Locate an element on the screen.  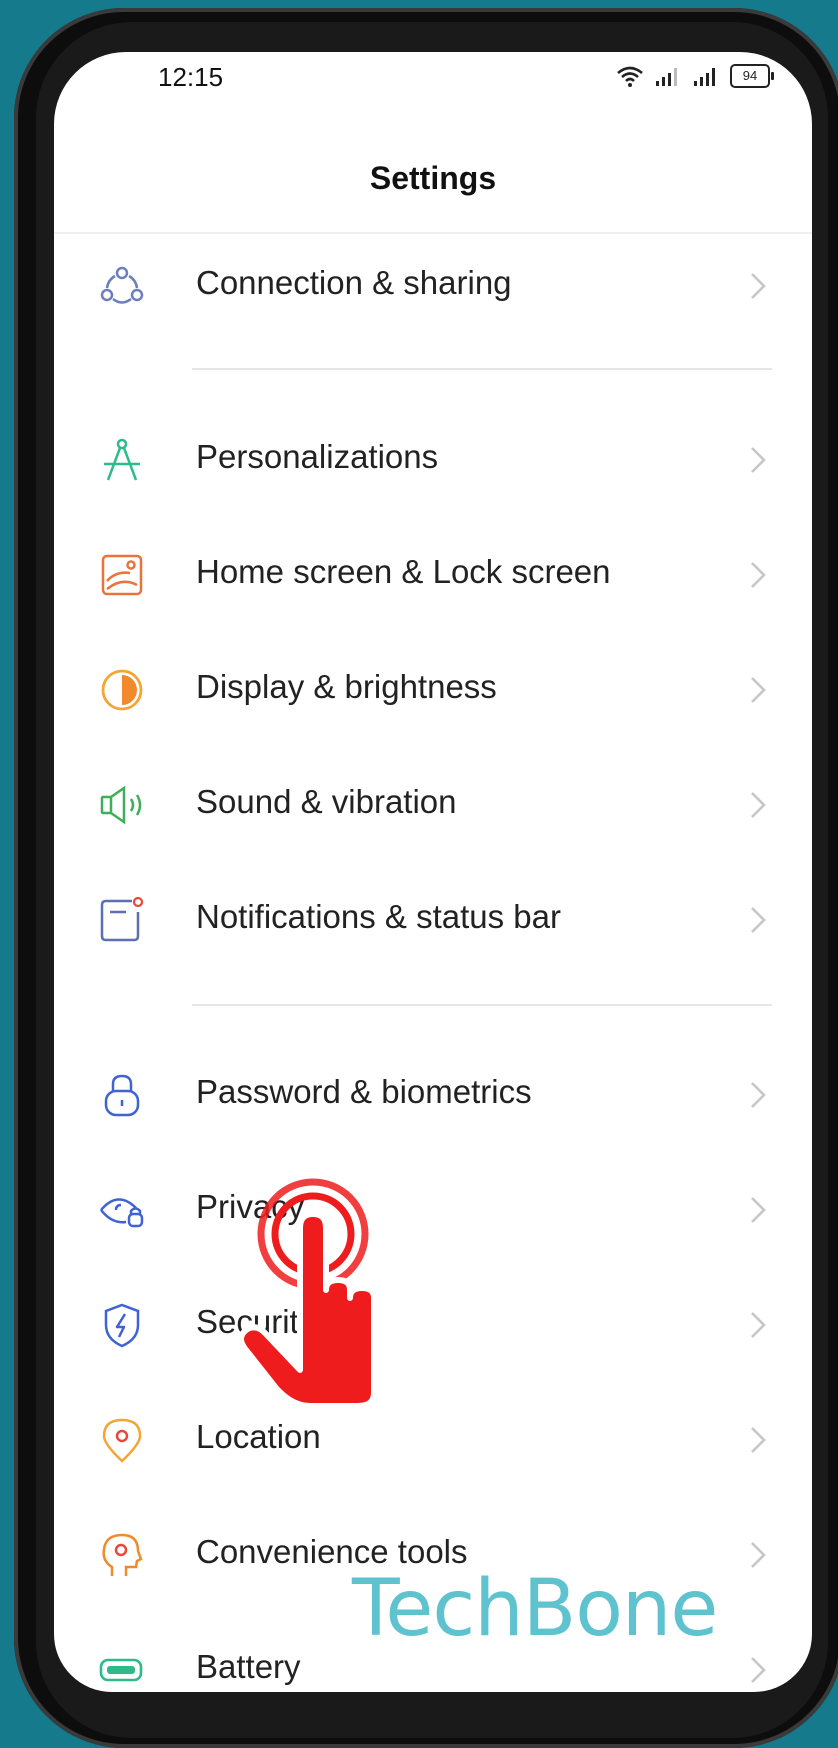
shield-icon is located at coordinates (122, 1325).